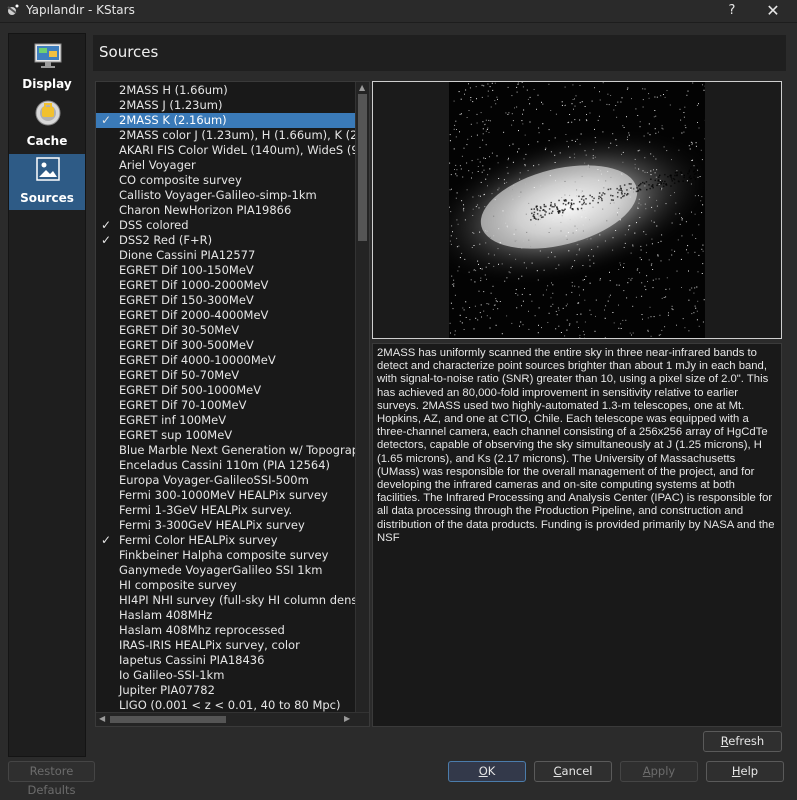 This screenshot has height=800, width=797. What do you see at coordinates (47, 198) in the screenshot?
I see `page-label-sources: Sources` at bounding box center [47, 198].